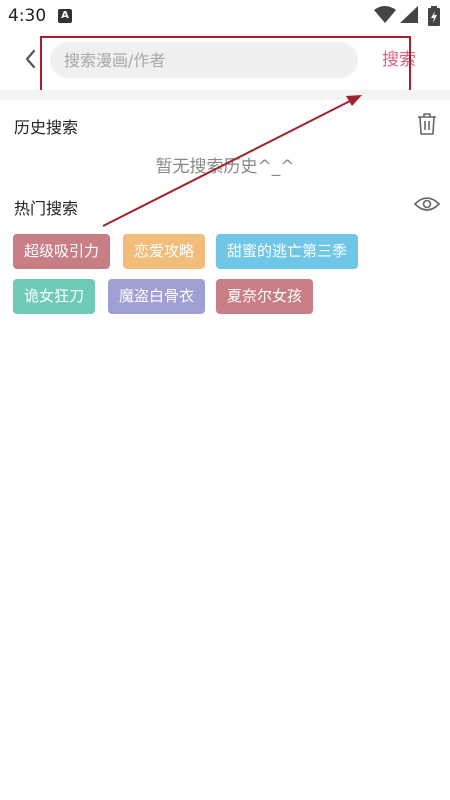  I want to click on hot-tag: 诡女狂刀, so click(54, 296).